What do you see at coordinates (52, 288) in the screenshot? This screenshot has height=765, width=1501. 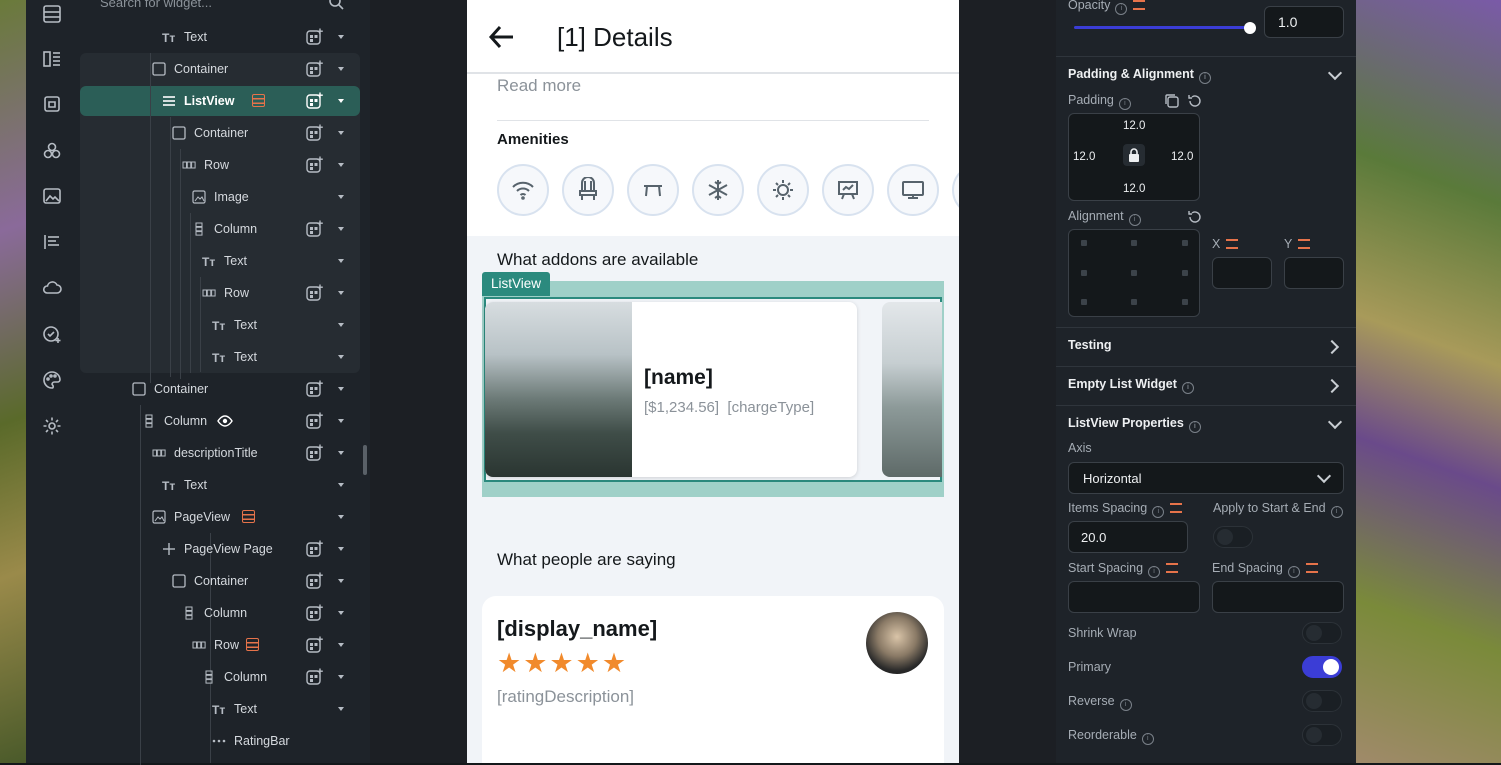 I see `cloud-icon` at bounding box center [52, 288].